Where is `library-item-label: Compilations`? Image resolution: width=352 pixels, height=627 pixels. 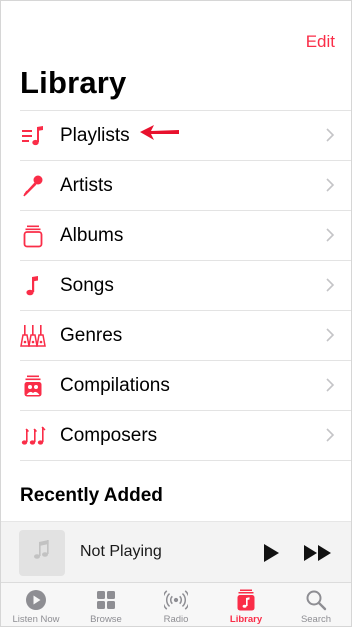 library-item-label: Compilations is located at coordinates (115, 385).